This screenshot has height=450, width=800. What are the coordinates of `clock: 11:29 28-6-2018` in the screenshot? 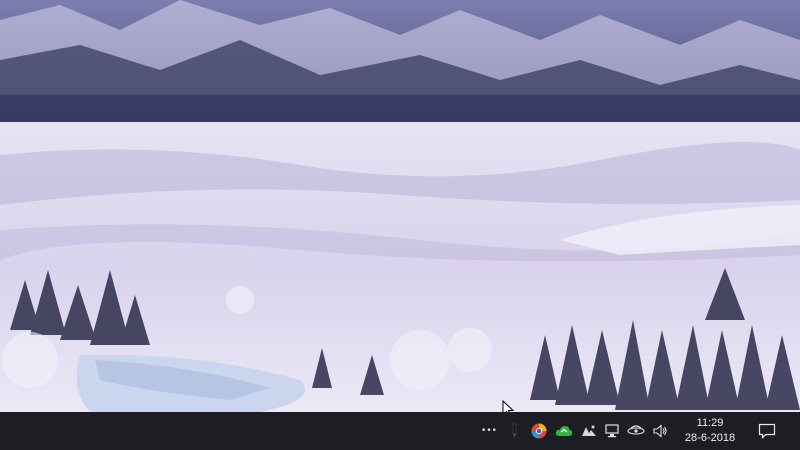 It's located at (710, 431).